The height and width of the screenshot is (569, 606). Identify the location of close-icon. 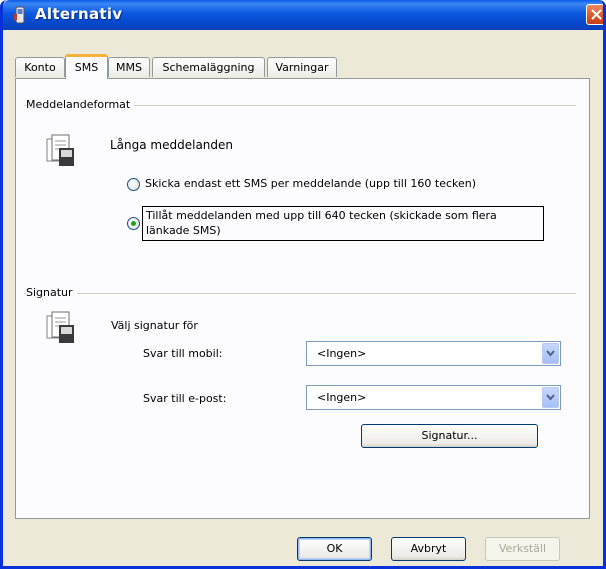
(596, 14).